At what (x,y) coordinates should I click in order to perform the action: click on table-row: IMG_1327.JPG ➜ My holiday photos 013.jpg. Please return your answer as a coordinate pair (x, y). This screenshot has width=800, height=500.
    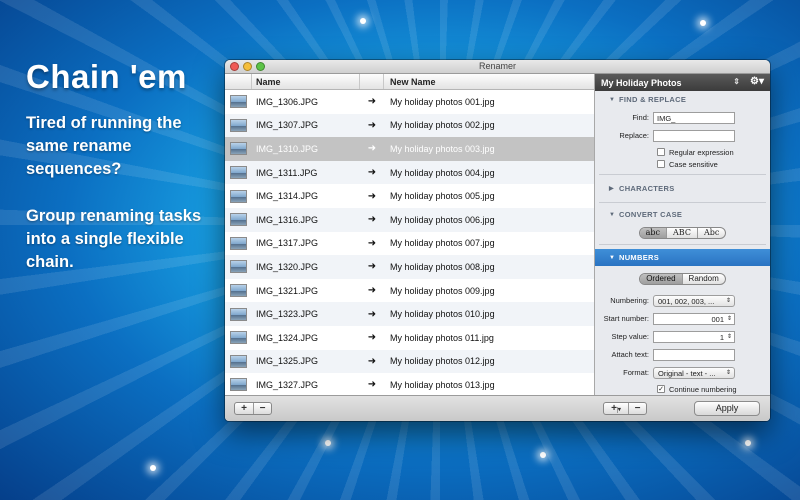
    Looking at the image, I should click on (409, 384).